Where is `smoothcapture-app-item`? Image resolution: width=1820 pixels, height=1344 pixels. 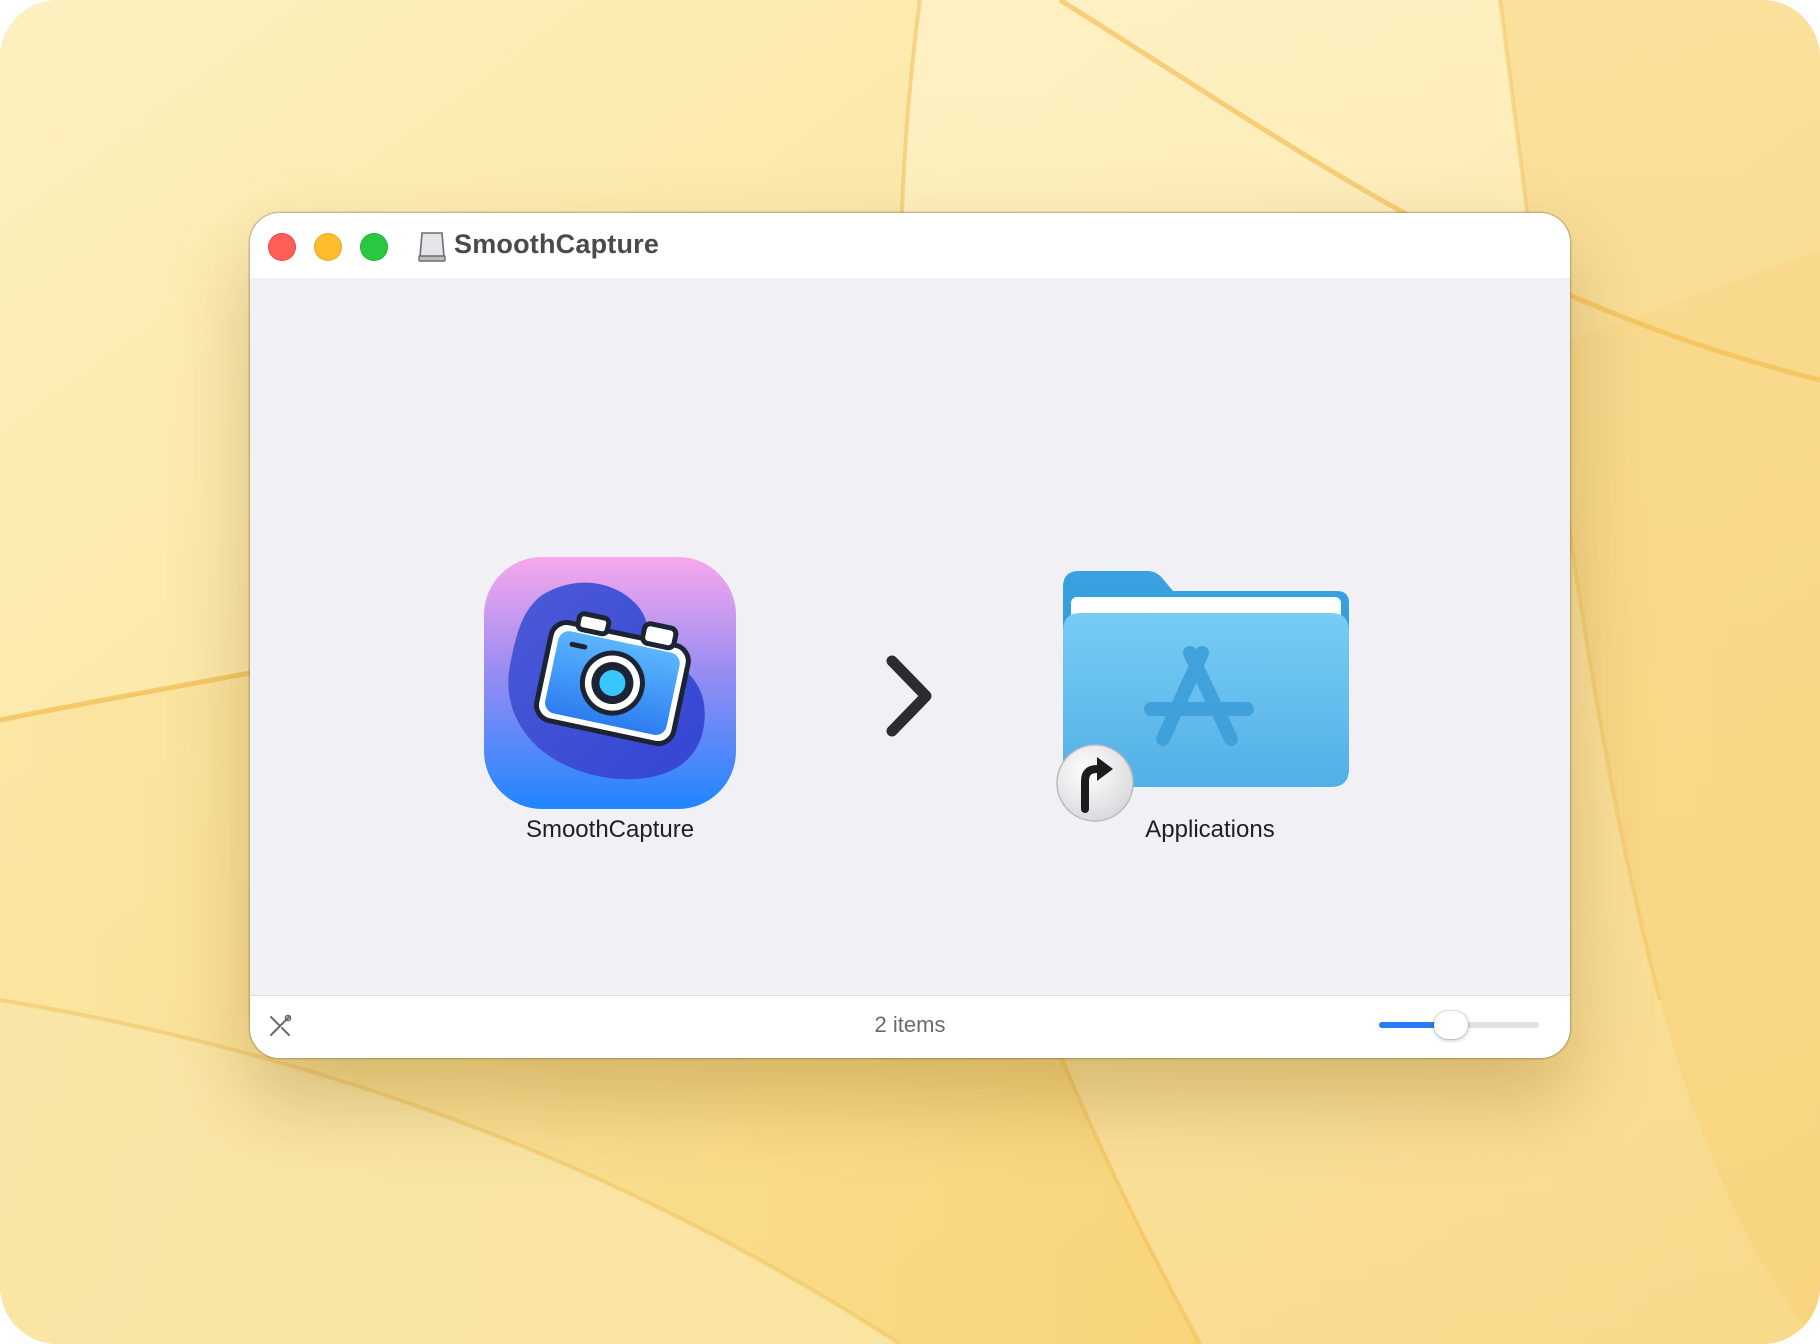 smoothcapture-app-item is located at coordinates (610, 683).